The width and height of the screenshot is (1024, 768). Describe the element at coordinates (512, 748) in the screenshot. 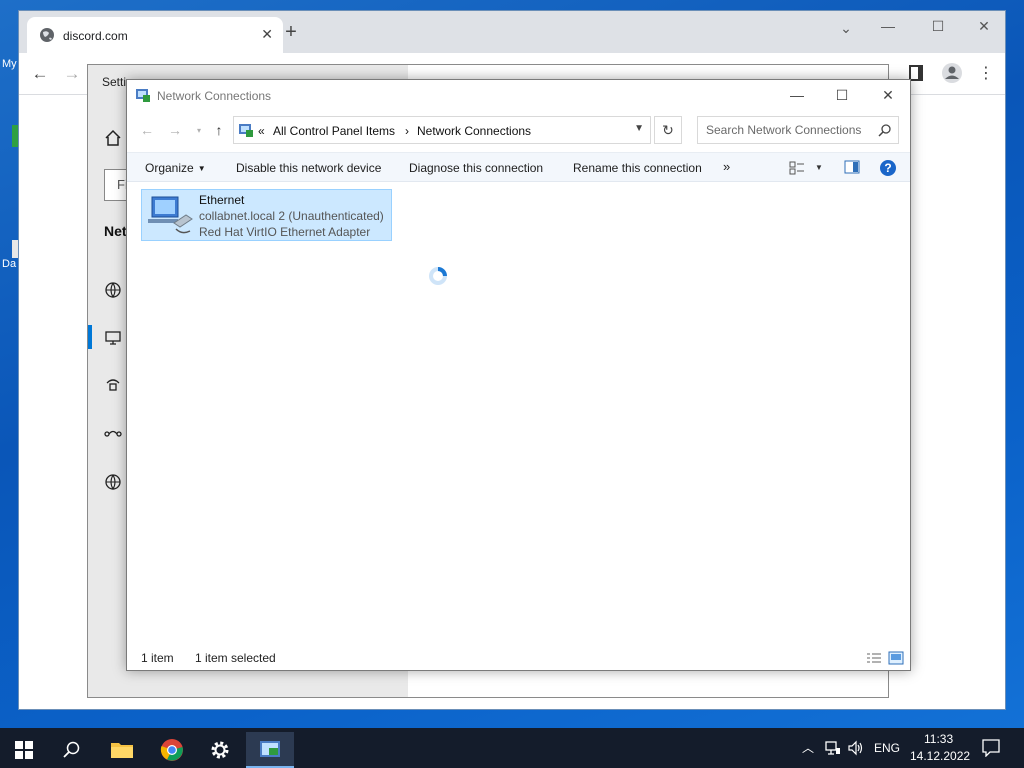

I see `taskbar: ︿ ENG 11:33 14.12.2022` at that location.